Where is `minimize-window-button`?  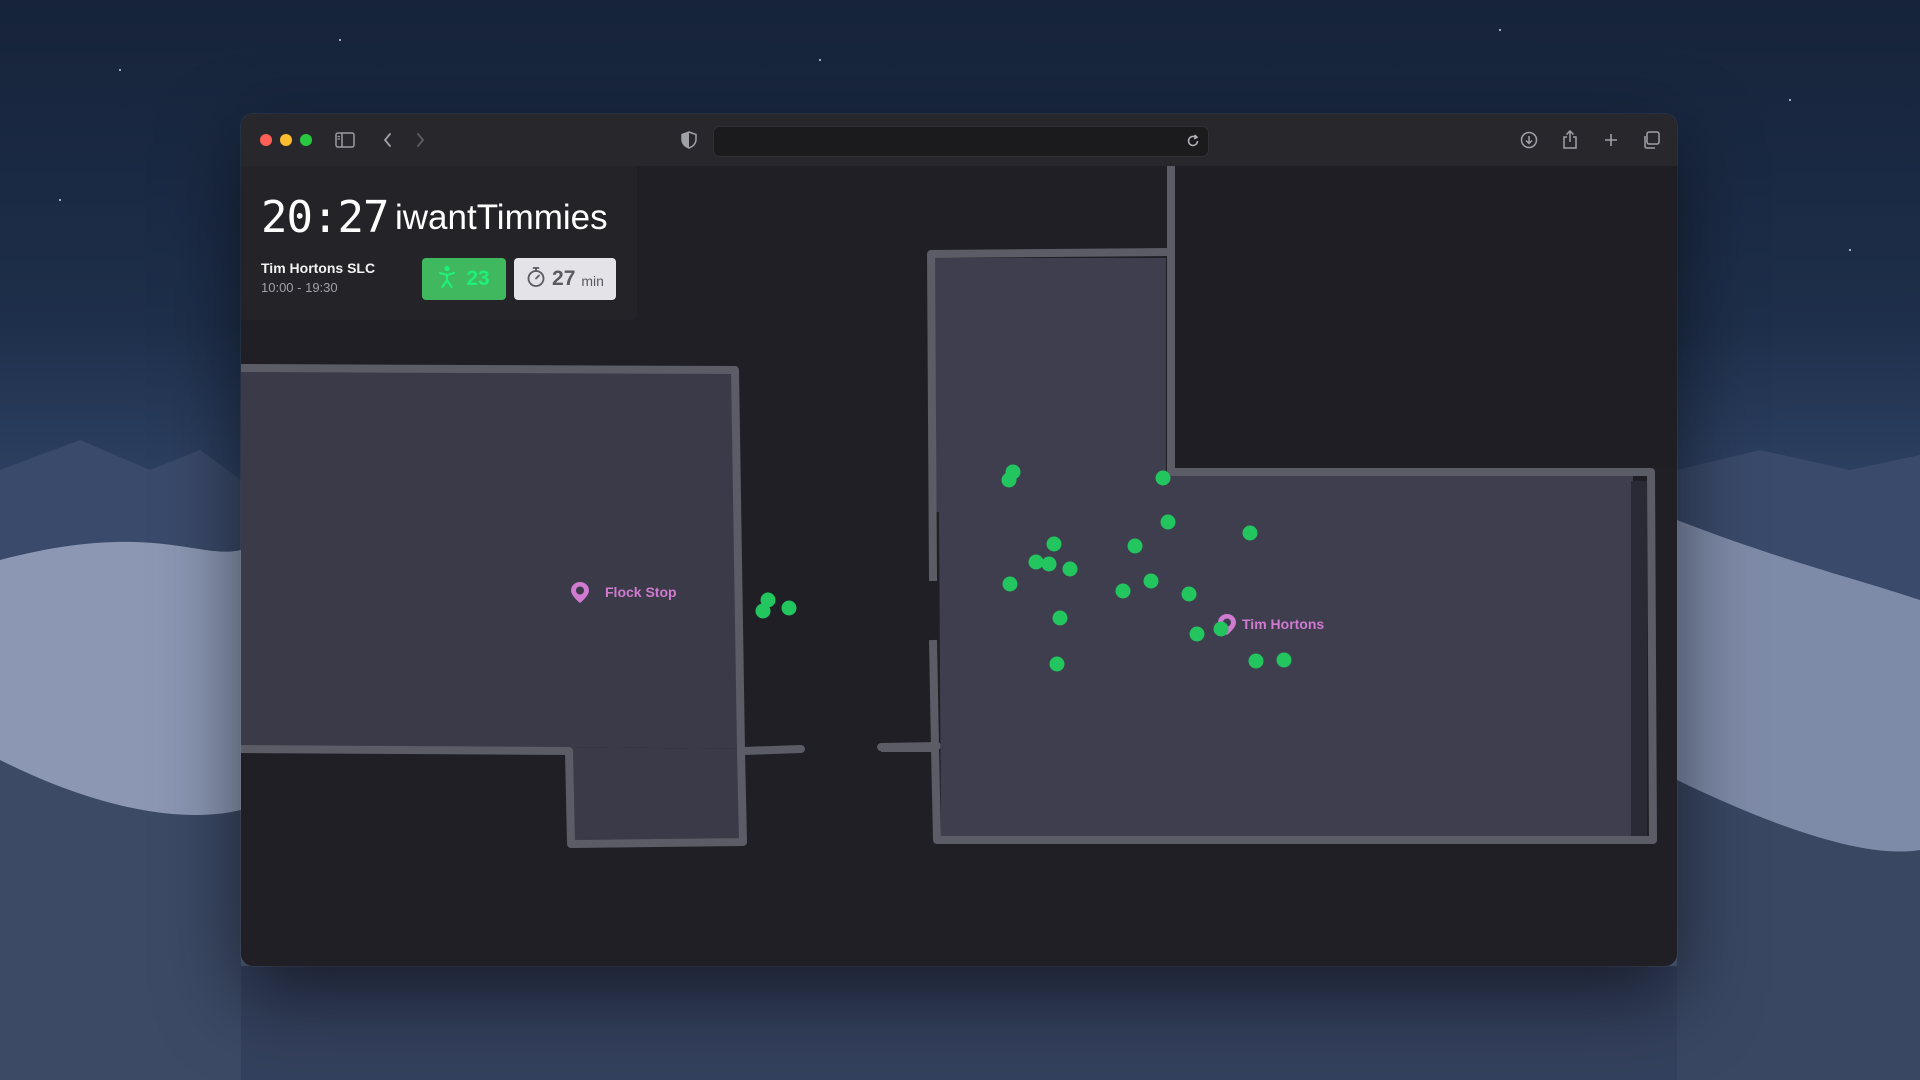
minimize-window-button is located at coordinates (286, 140).